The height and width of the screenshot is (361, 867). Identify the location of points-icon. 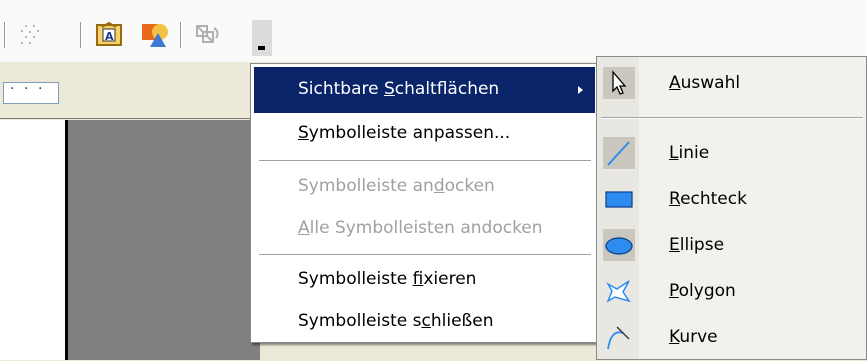
(31, 35).